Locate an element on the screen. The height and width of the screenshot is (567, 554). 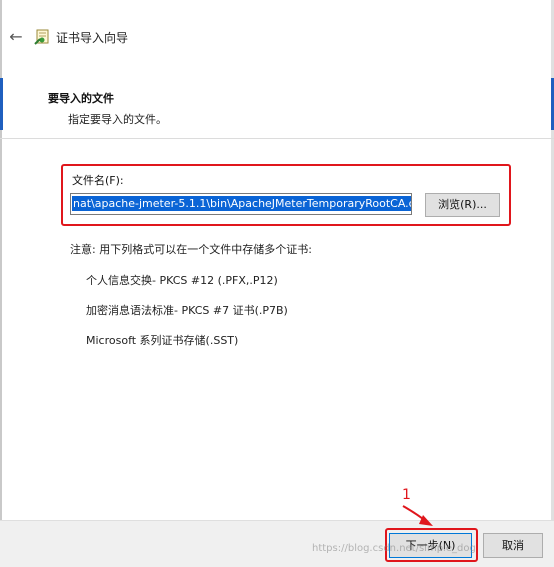
back-button: ← is located at coordinates (16, 37).